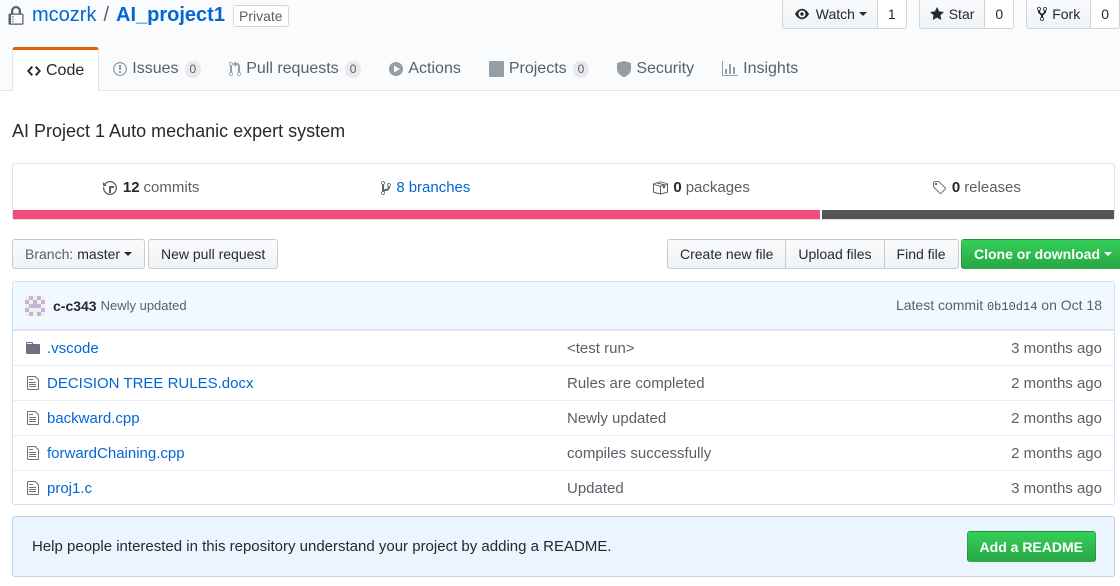  Describe the element at coordinates (661, 187) in the screenshot. I see `package-icon` at that location.